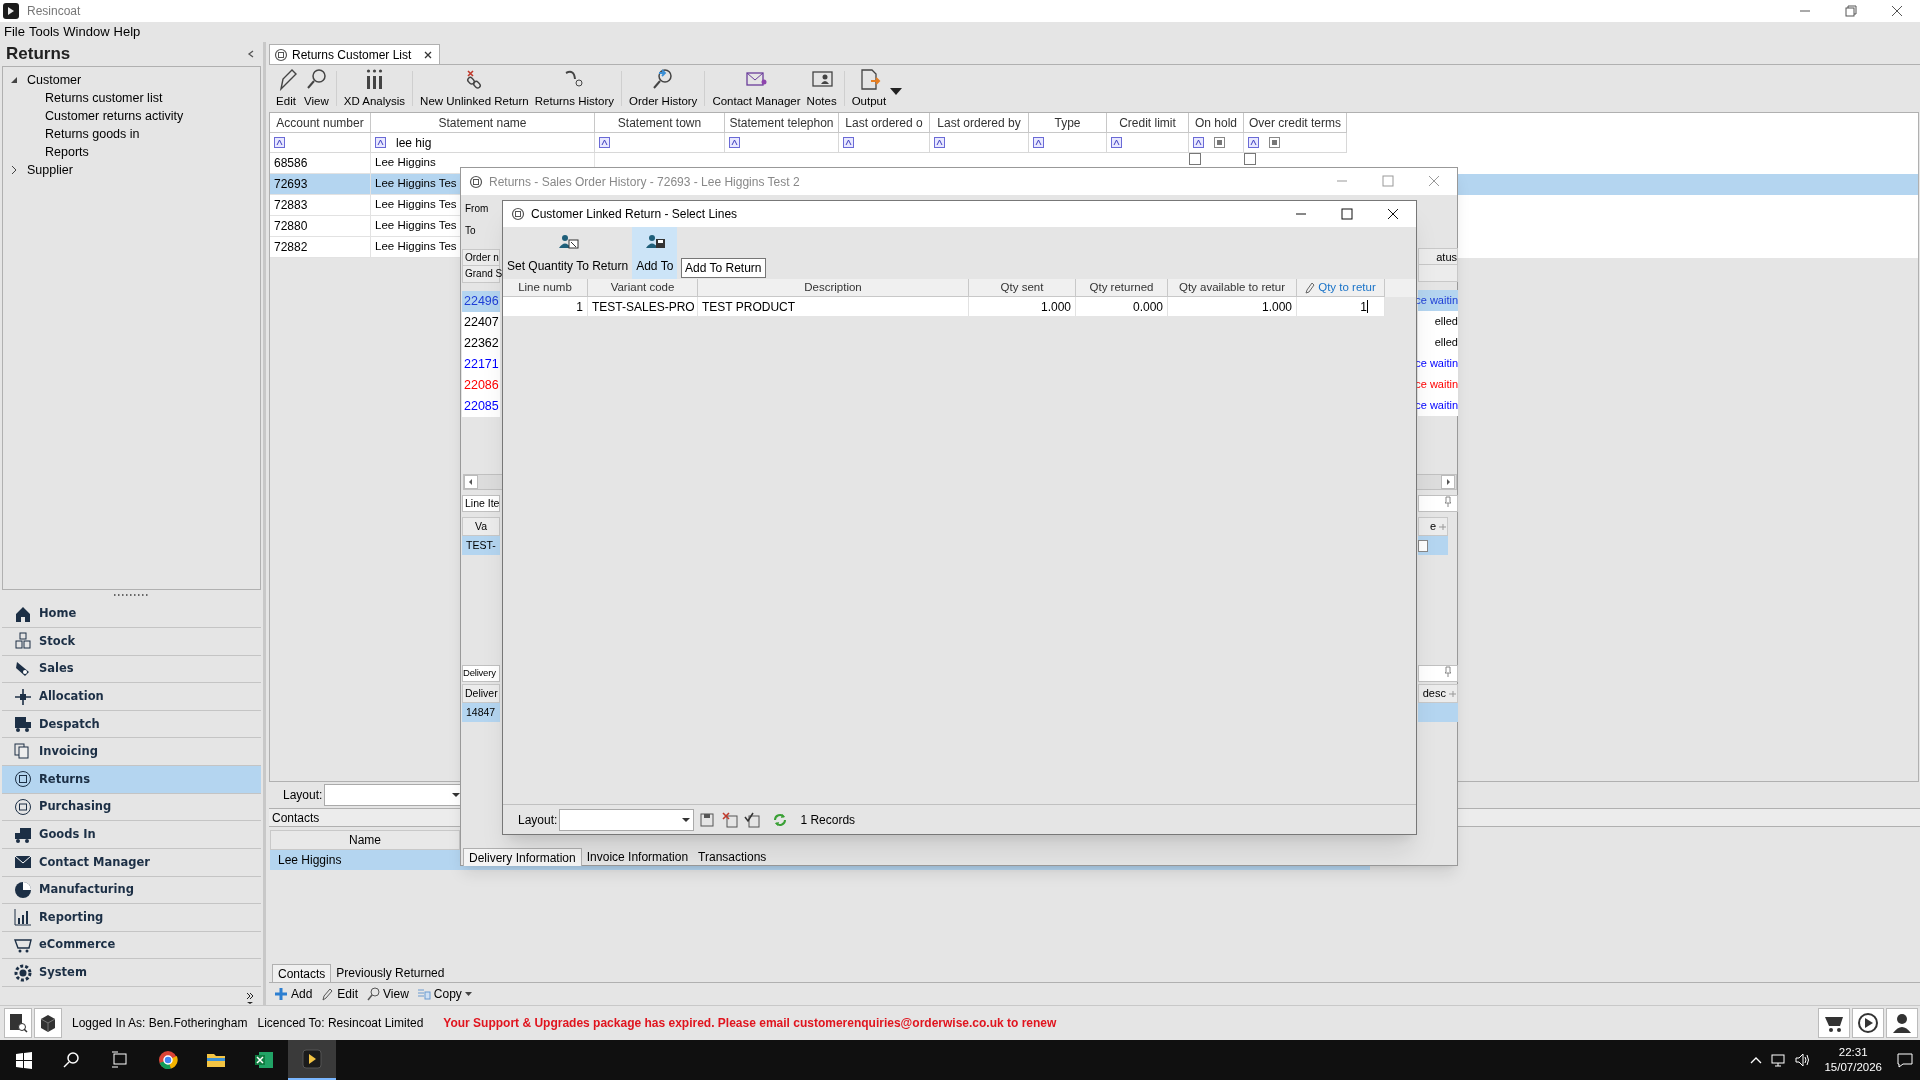  I want to click on column-header: Va, so click(481, 526).